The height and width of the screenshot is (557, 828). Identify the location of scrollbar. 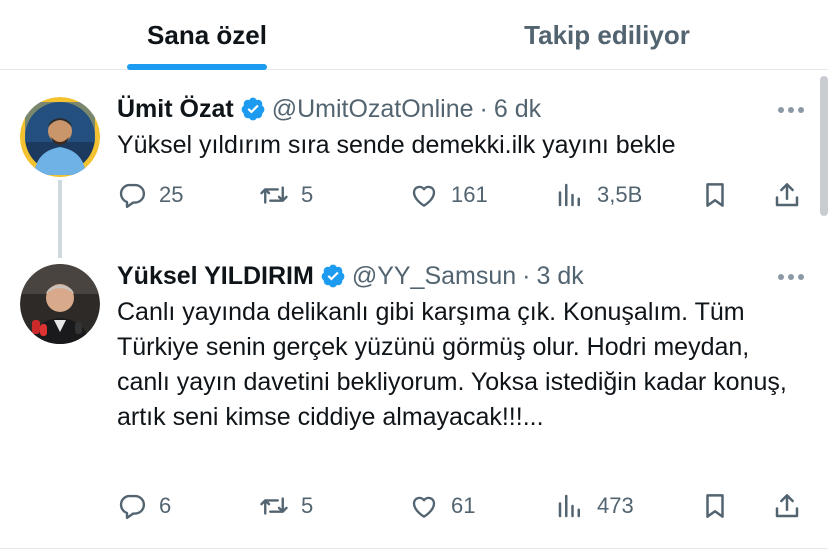
(824, 146).